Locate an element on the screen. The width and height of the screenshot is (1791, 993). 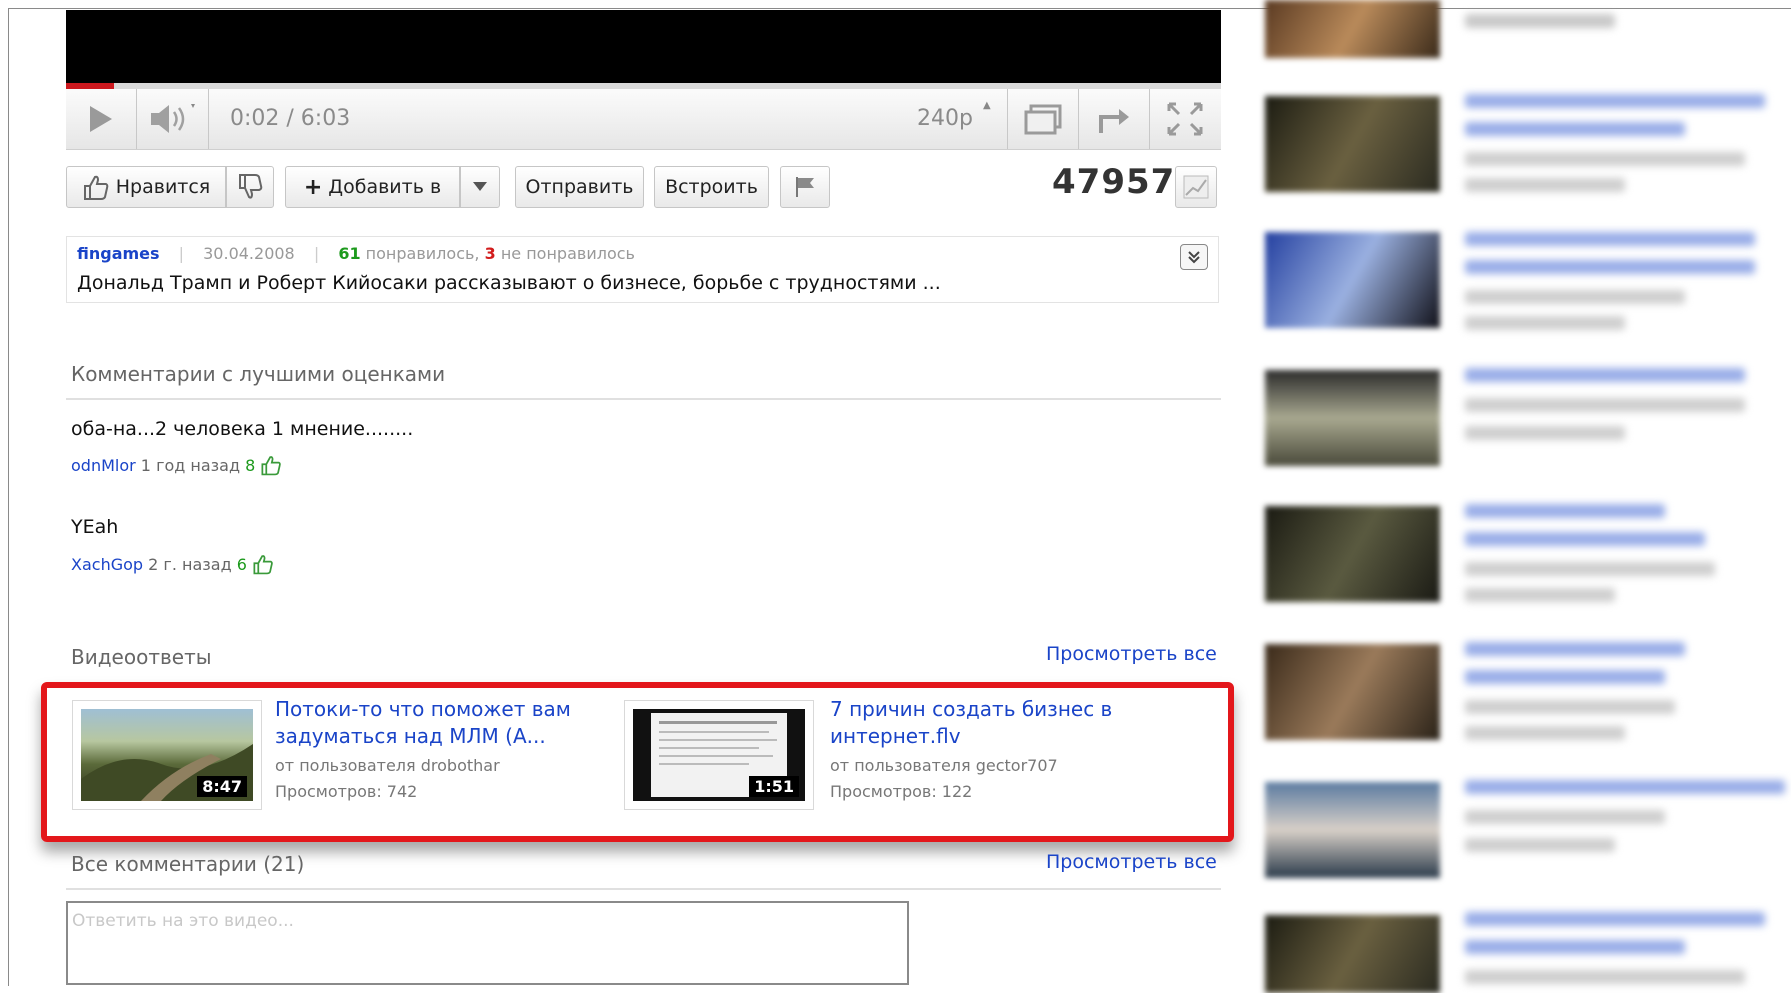
dislike-button is located at coordinates (250, 187).